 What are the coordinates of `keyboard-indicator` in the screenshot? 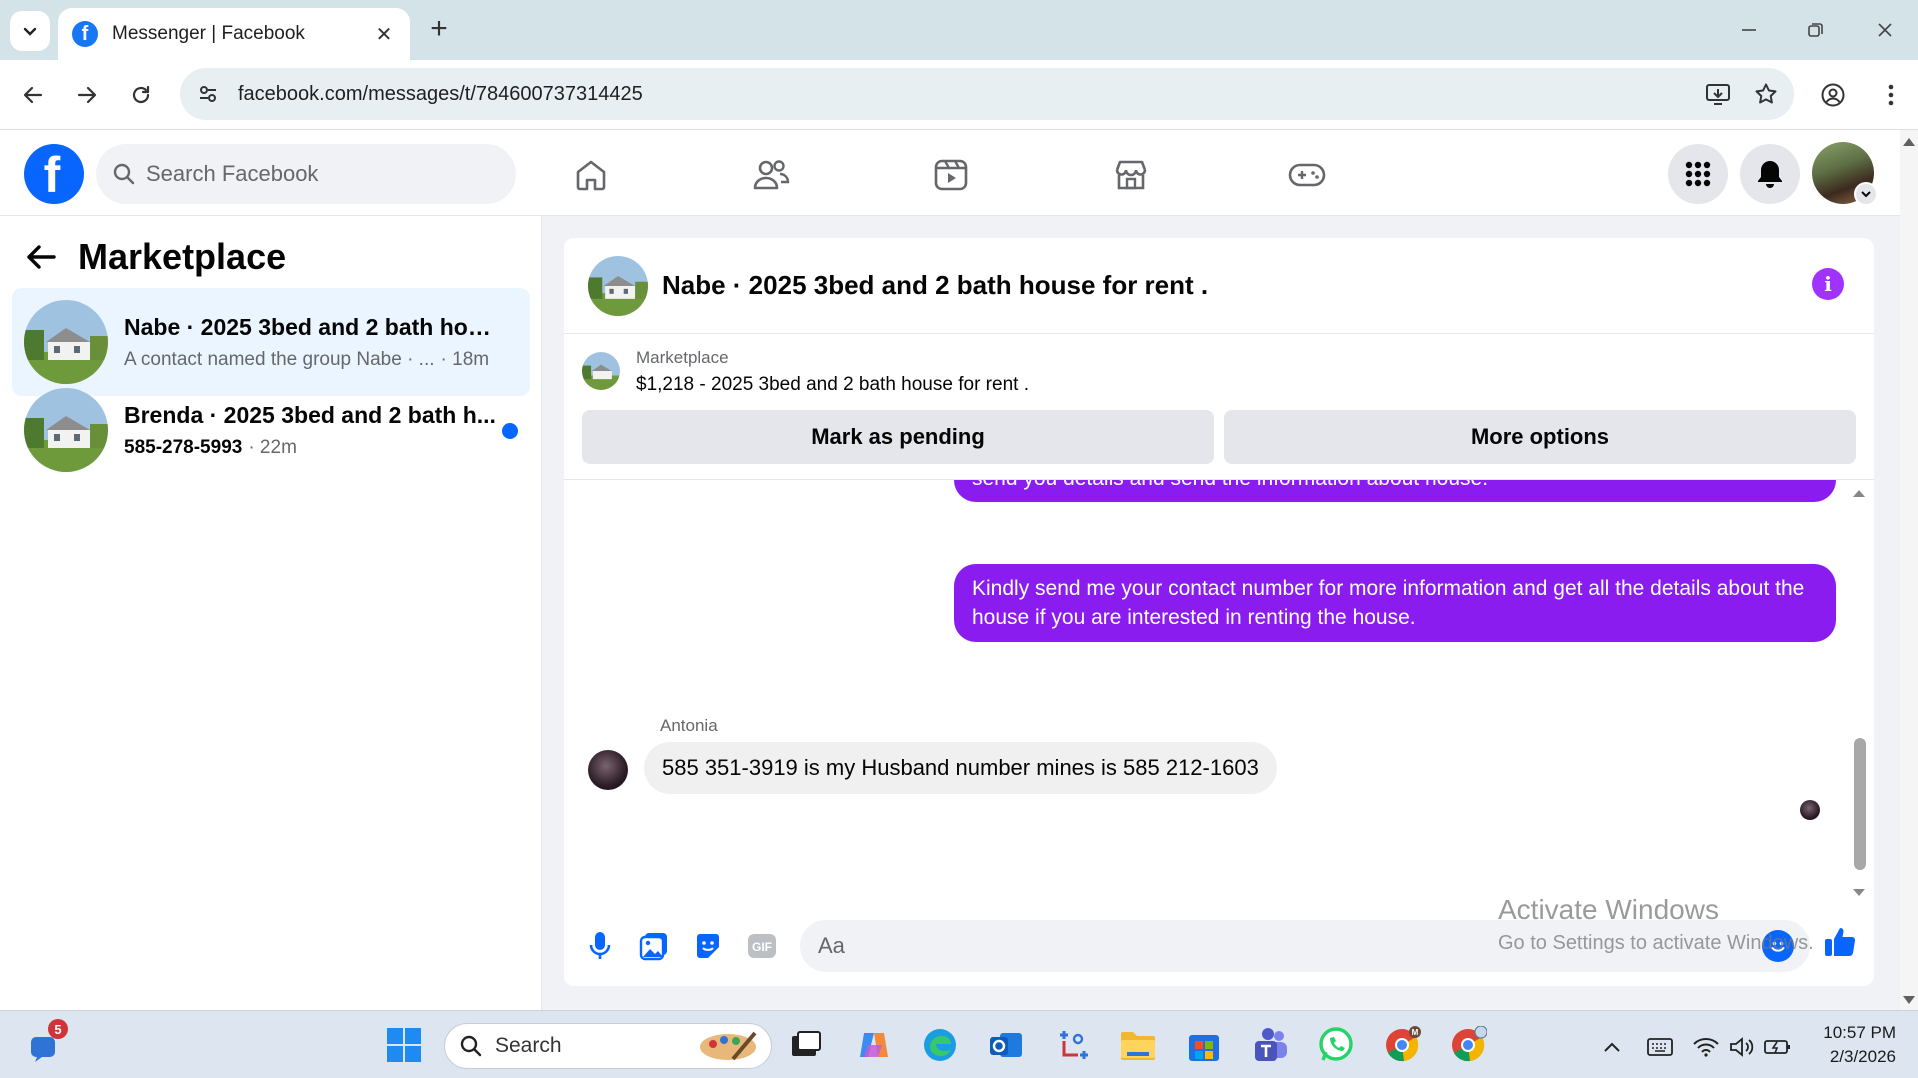 It's located at (1660, 1047).